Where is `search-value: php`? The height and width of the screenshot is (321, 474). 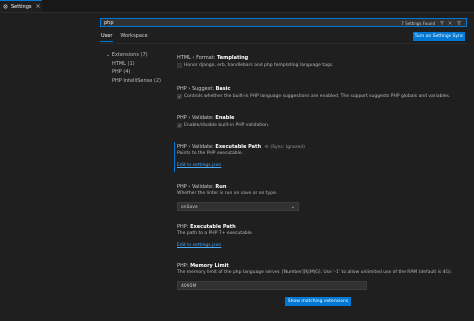
search-value: php is located at coordinates (109, 23).